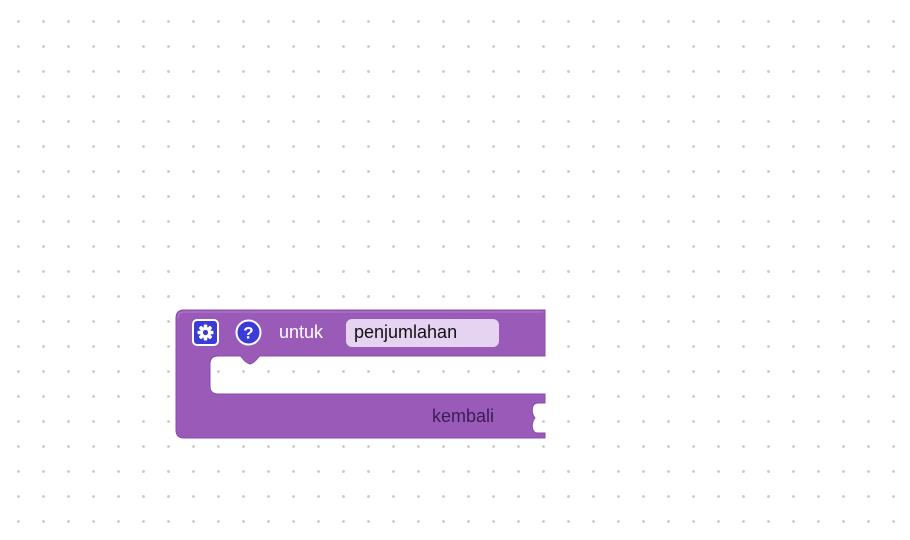 The height and width of the screenshot is (540, 910). What do you see at coordinates (422, 333) in the screenshot?
I see `function-name-field: penjumlahan` at bounding box center [422, 333].